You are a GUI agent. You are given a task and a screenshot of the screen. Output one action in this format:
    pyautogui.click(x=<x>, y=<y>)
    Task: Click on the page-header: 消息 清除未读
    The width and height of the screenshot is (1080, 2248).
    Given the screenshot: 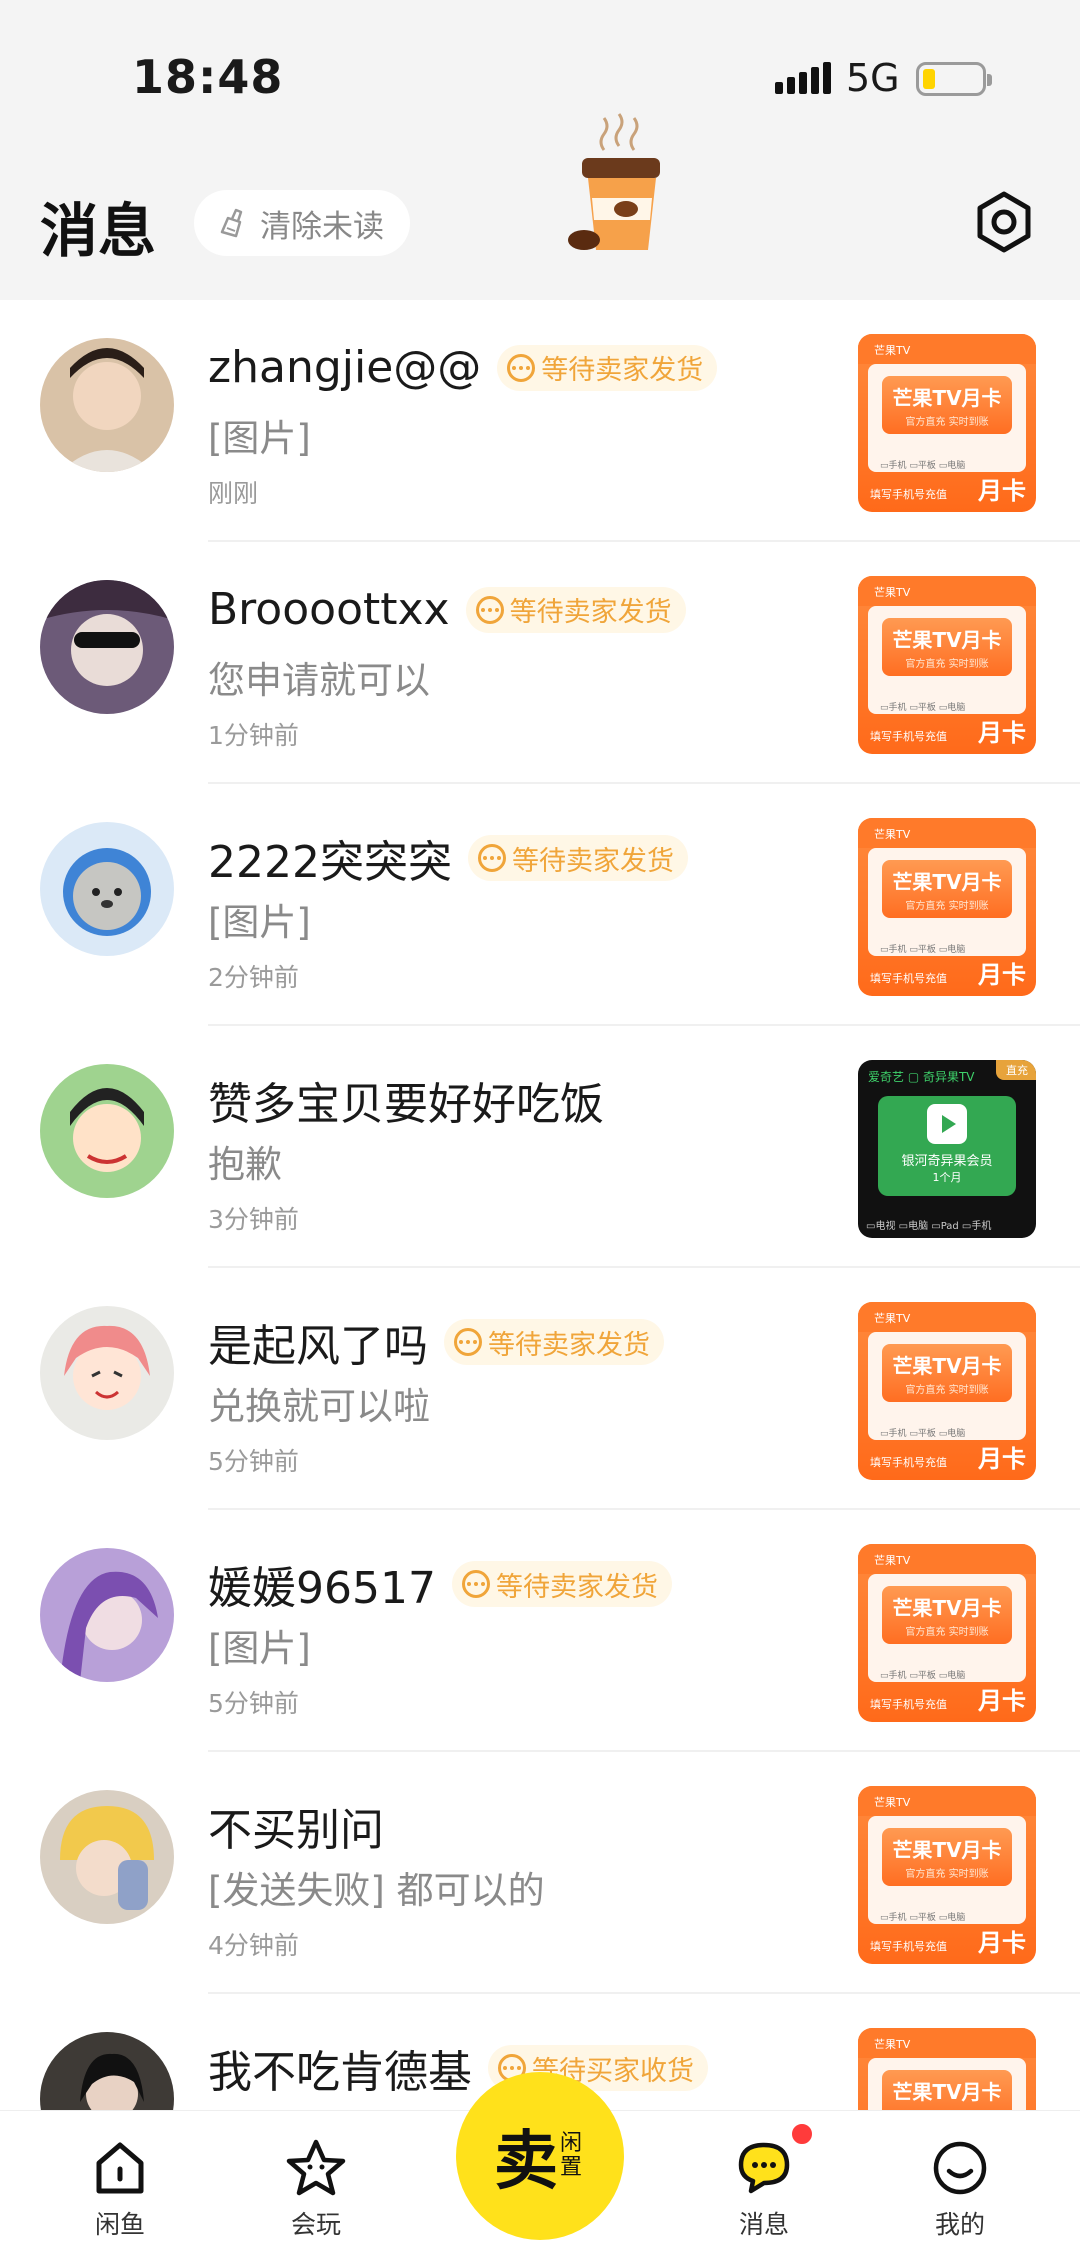 What is the action you would take?
    pyautogui.click(x=540, y=206)
    